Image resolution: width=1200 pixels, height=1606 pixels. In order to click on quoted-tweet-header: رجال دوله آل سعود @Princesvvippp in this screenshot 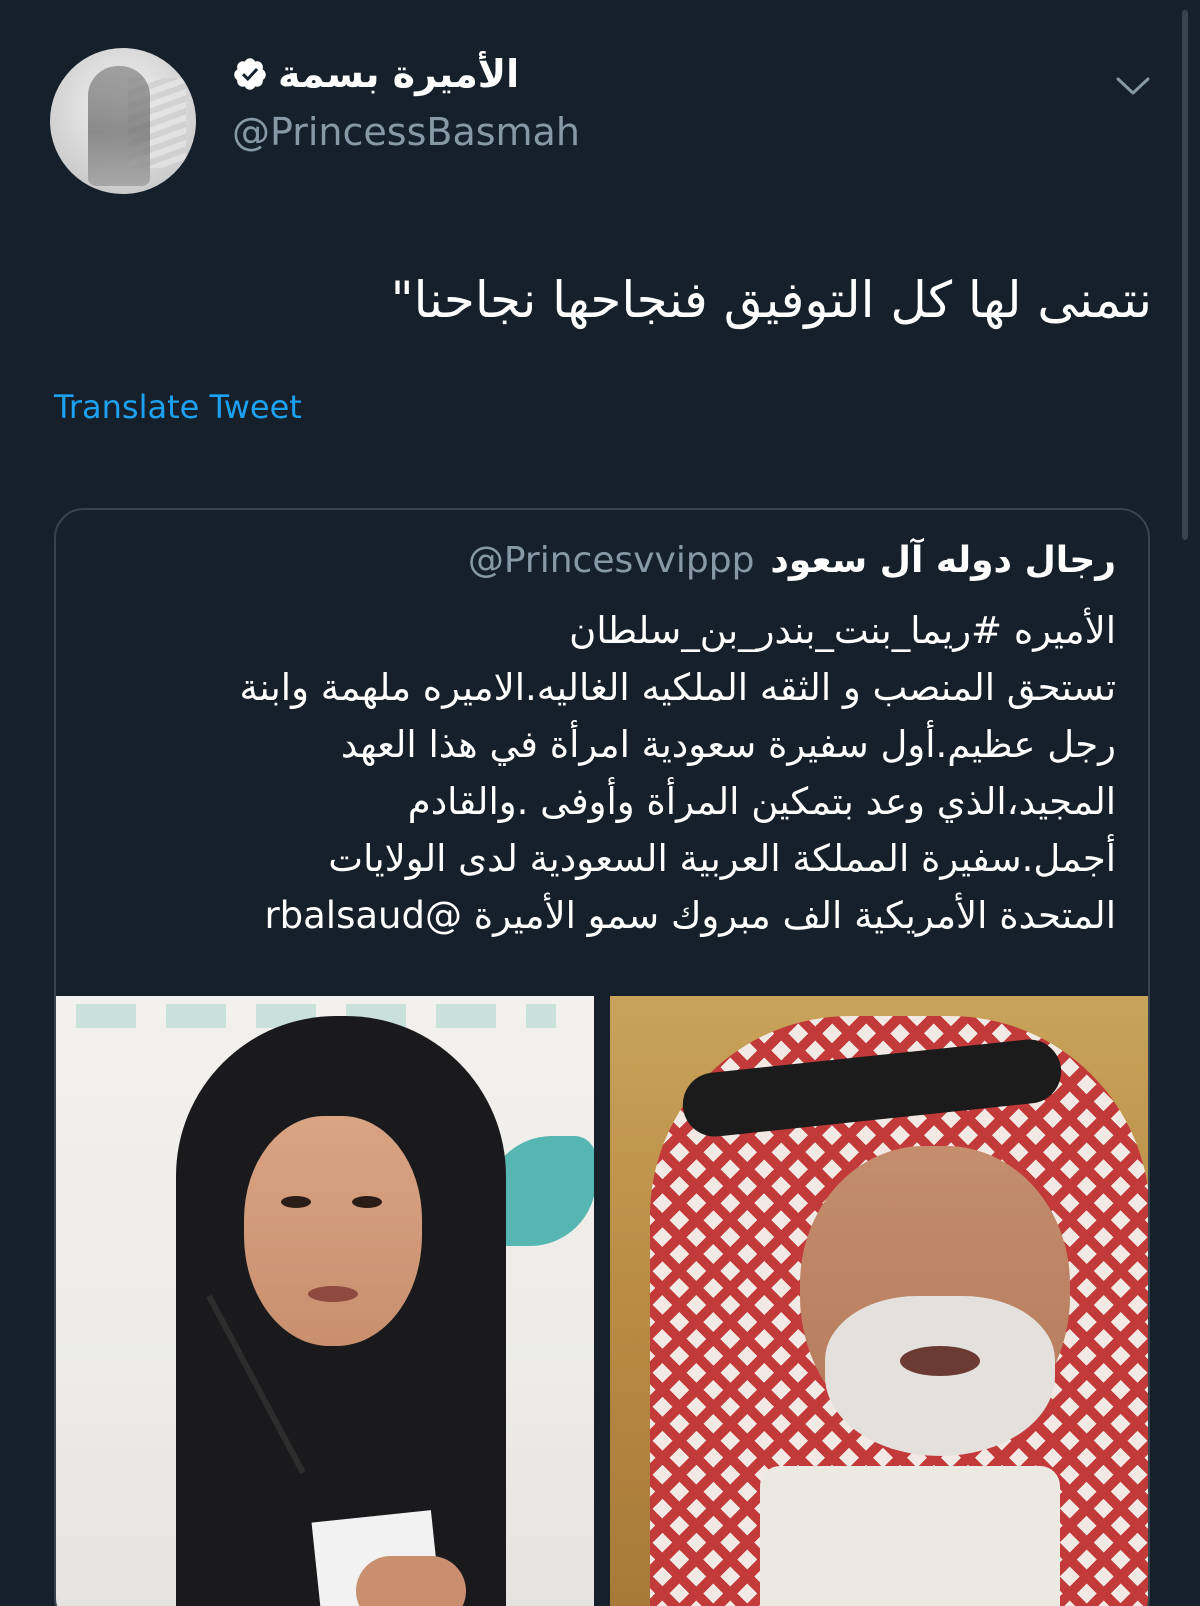, I will do `click(792, 560)`.